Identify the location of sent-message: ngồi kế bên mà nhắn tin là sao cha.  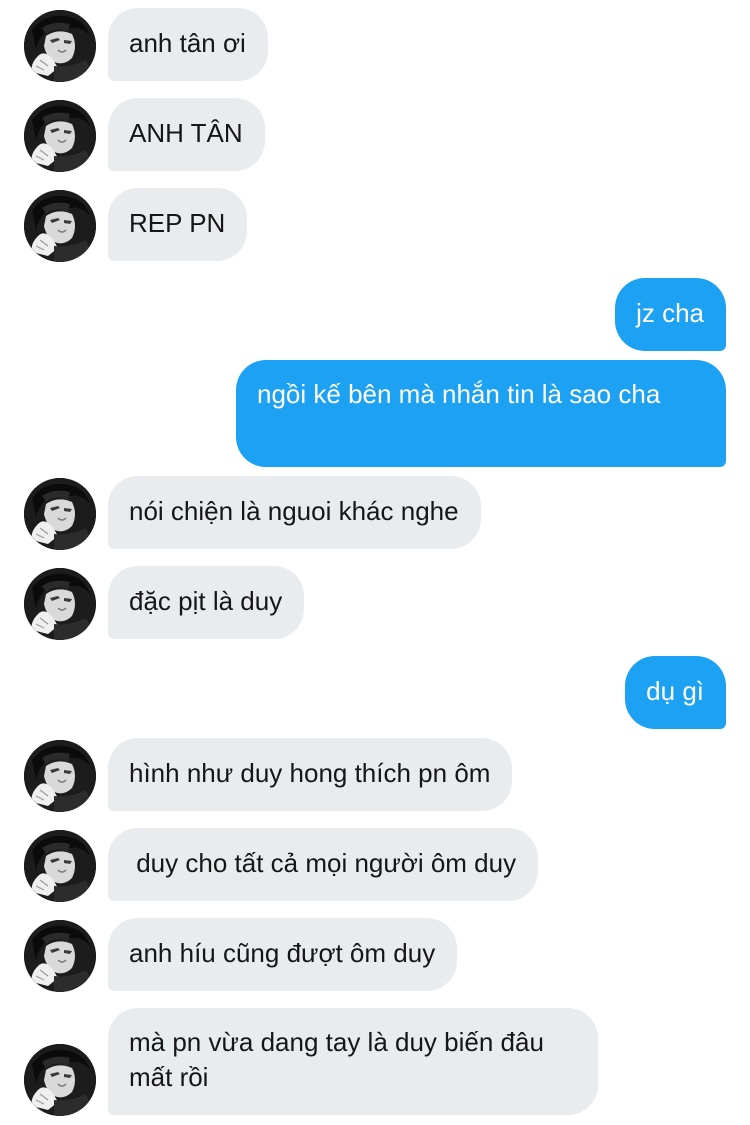
(481, 413).